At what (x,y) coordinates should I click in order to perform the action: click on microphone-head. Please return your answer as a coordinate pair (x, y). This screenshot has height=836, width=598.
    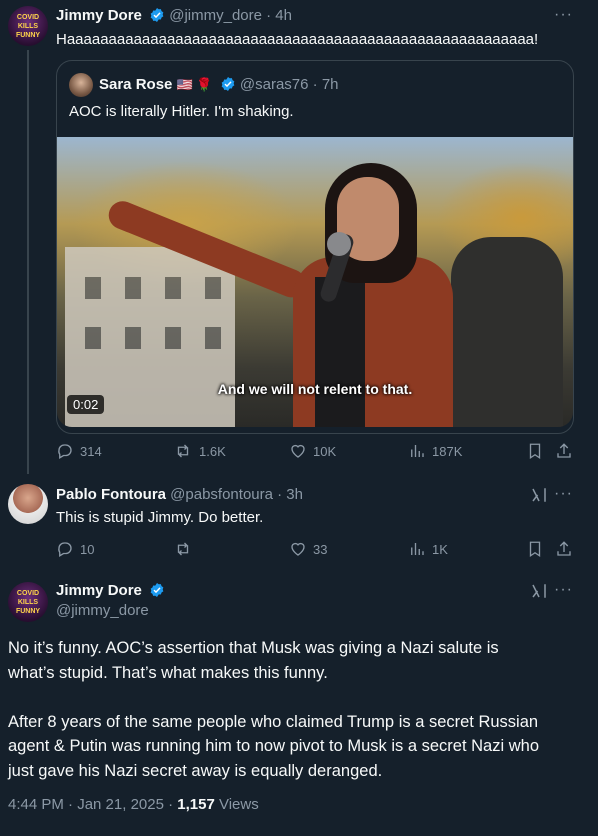
    Looking at the image, I should click on (339, 244).